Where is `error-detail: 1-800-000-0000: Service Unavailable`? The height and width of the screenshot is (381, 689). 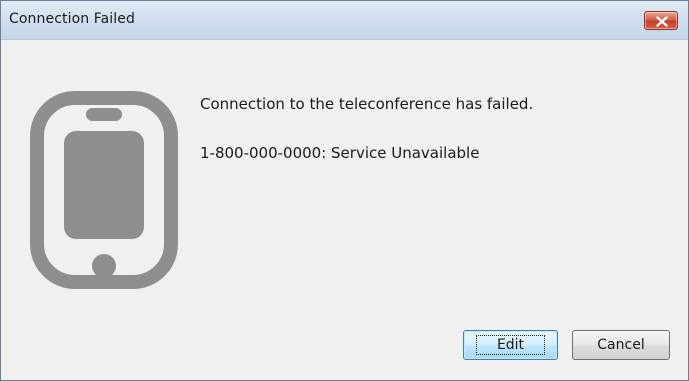
error-detail: 1-800-000-0000: Service Unavailable is located at coordinates (340, 153).